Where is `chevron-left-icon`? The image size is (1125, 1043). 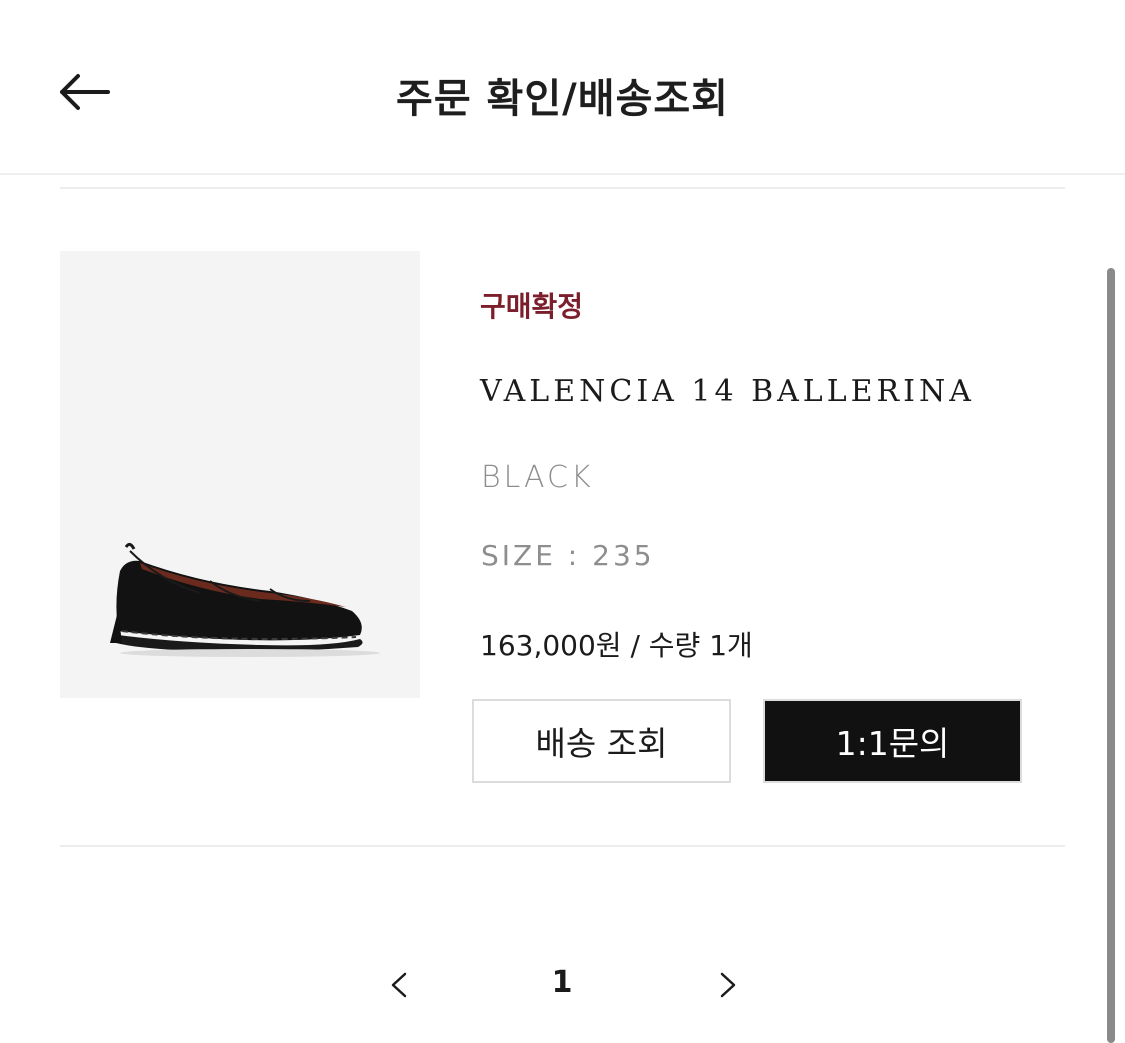 chevron-left-icon is located at coordinates (399, 985).